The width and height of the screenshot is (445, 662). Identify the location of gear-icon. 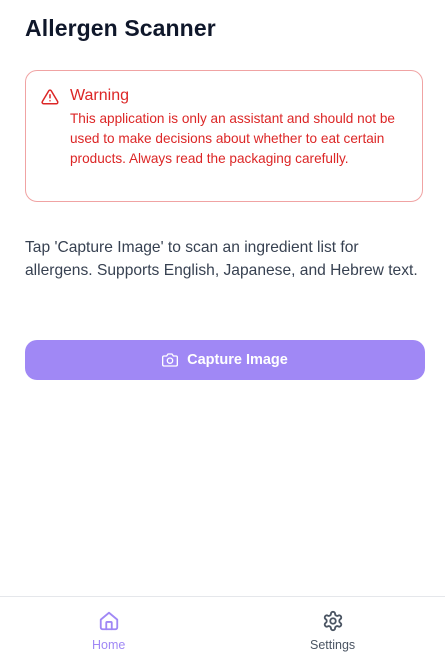
(333, 621).